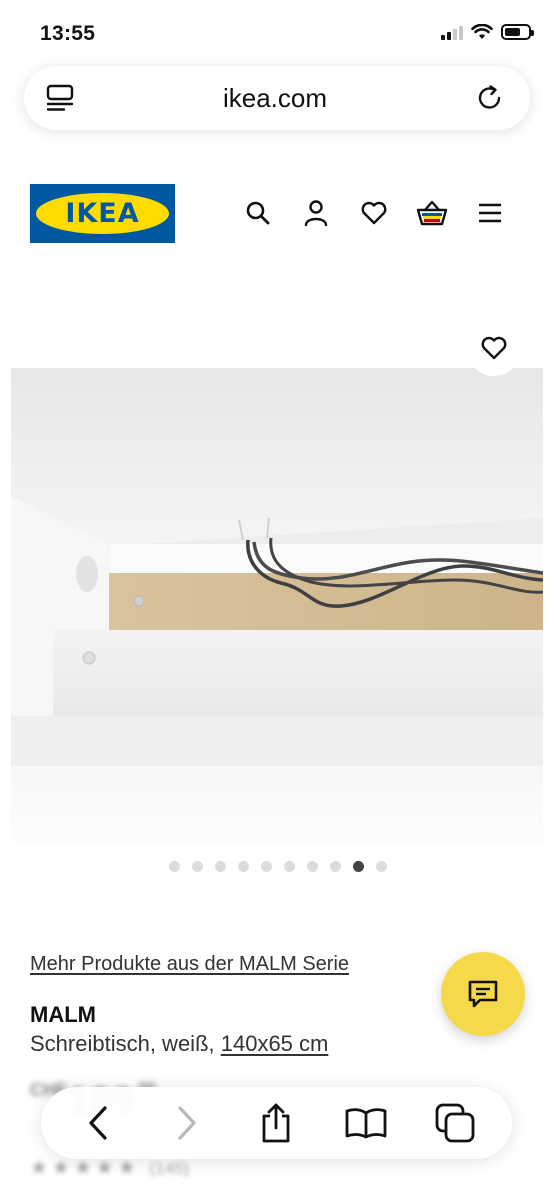 The width and height of the screenshot is (555, 1200). I want to click on rating-stars-icon: ★★★★★, so click(85, 1168).